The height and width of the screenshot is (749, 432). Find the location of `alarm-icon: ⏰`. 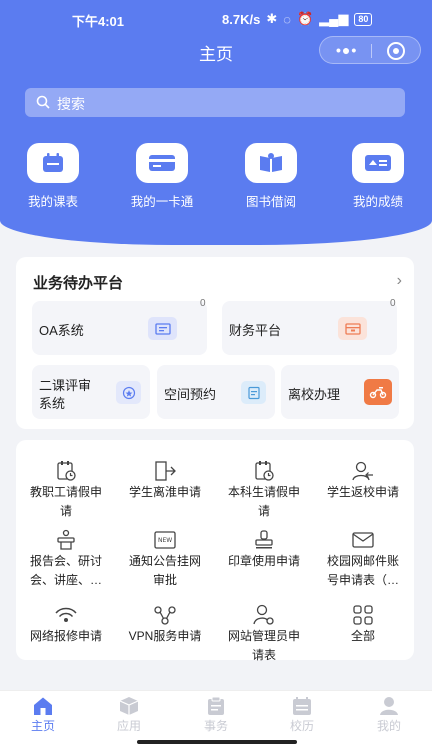

alarm-icon: ⏰ is located at coordinates (305, 18).